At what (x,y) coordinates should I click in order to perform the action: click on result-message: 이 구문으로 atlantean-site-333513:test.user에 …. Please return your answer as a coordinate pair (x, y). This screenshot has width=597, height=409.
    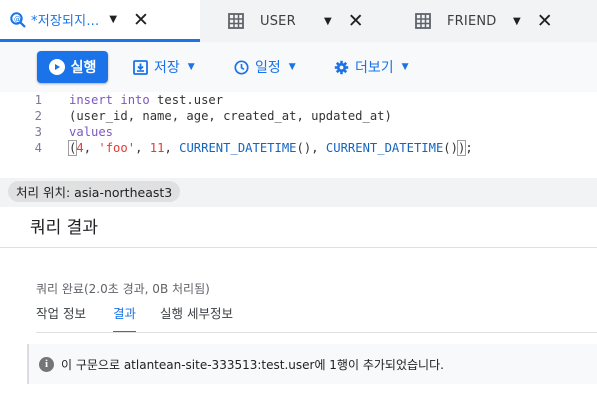
    Looking at the image, I should click on (252, 364).